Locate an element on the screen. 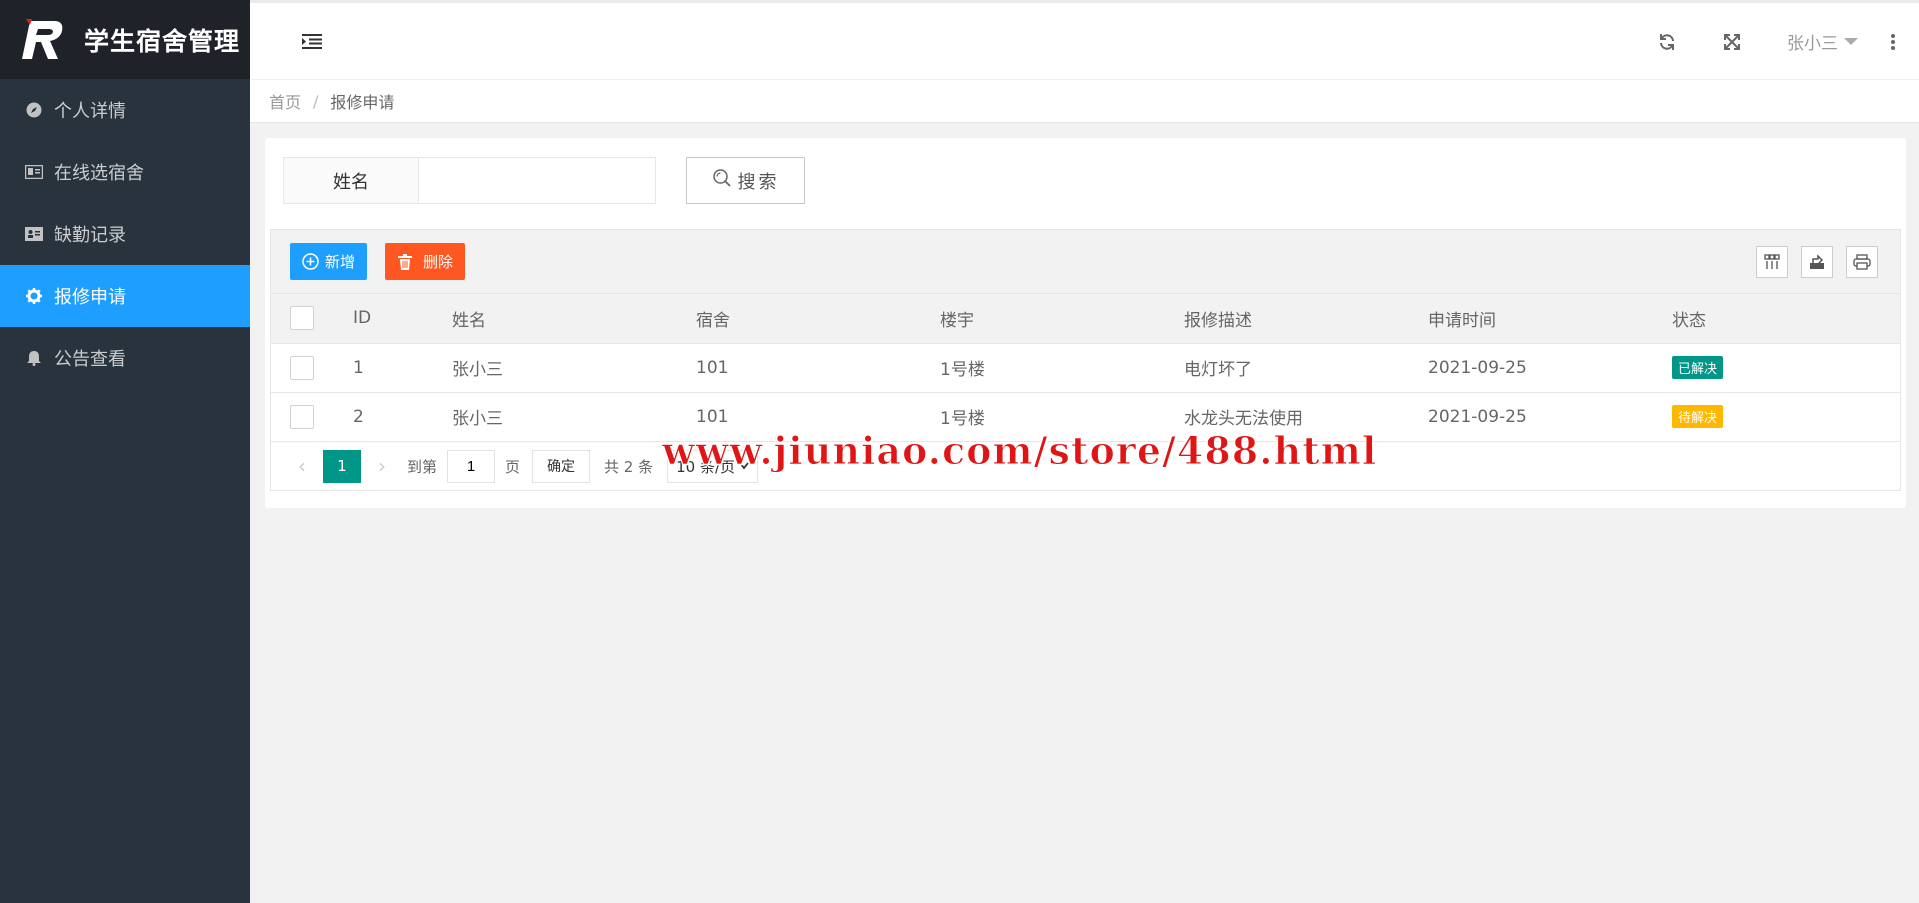 The height and width of the screenshot is (903, 1919). add-button-label: 新增 is located at coordinates (340, 262).